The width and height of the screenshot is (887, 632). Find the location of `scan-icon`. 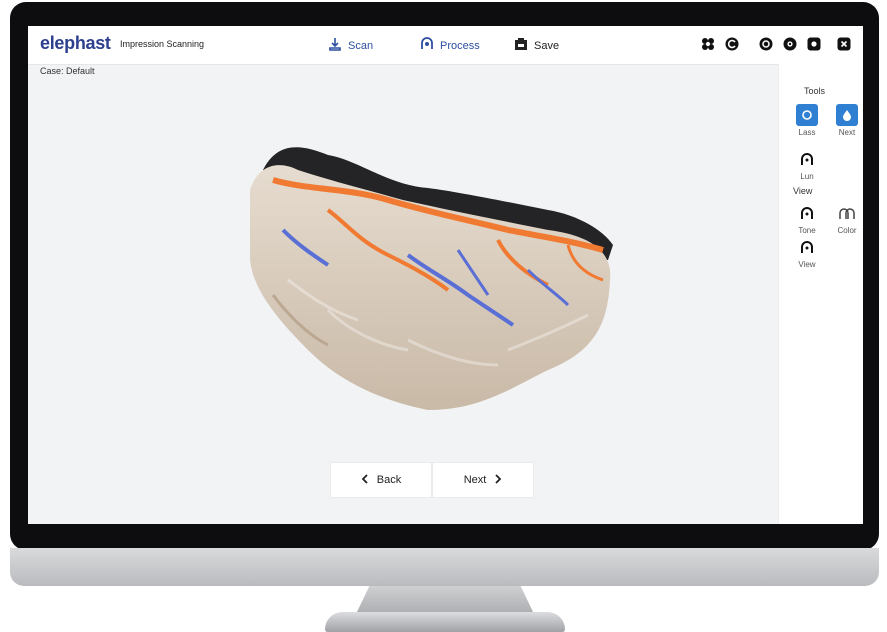

scan-icon is located at coordinates (335, 45).